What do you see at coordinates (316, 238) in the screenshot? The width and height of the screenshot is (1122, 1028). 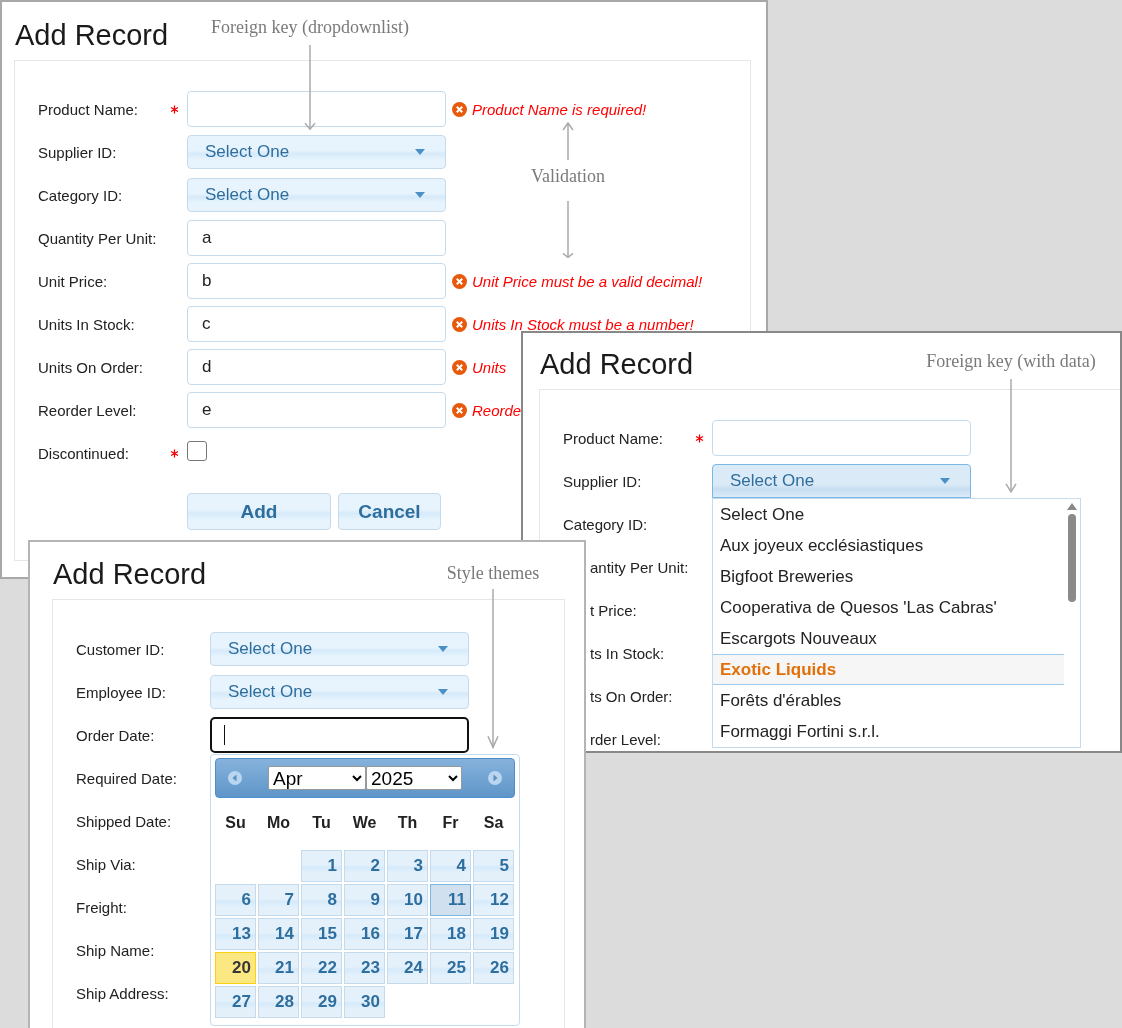 I see `text-field: a` at bounding box center [316, 238].